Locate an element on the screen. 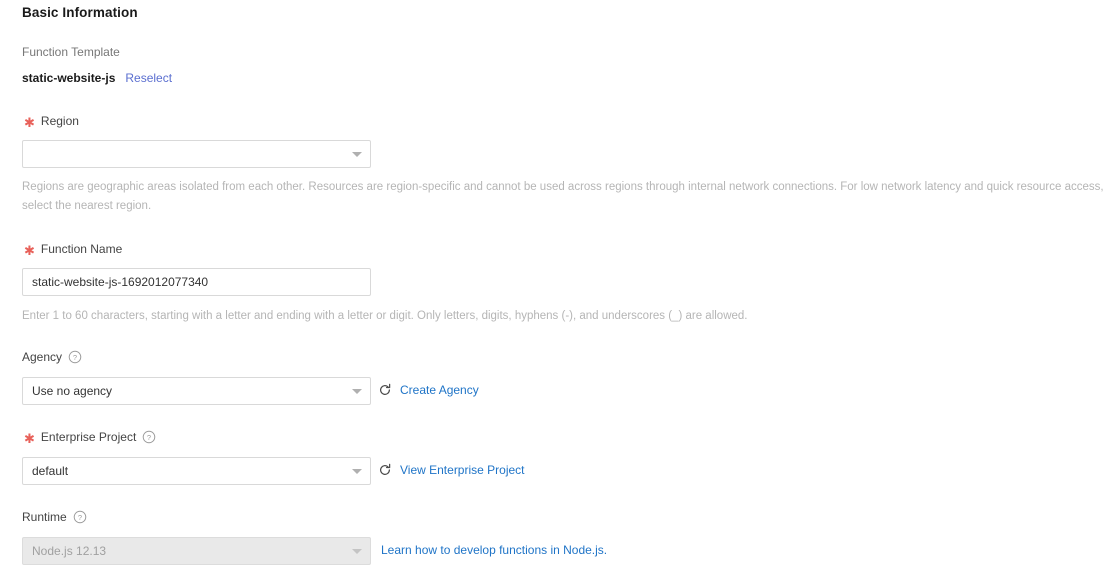 The width and height of the screenshot is (1117, 574). agency-actions: Create Agency is located at coordinates (428, 390).